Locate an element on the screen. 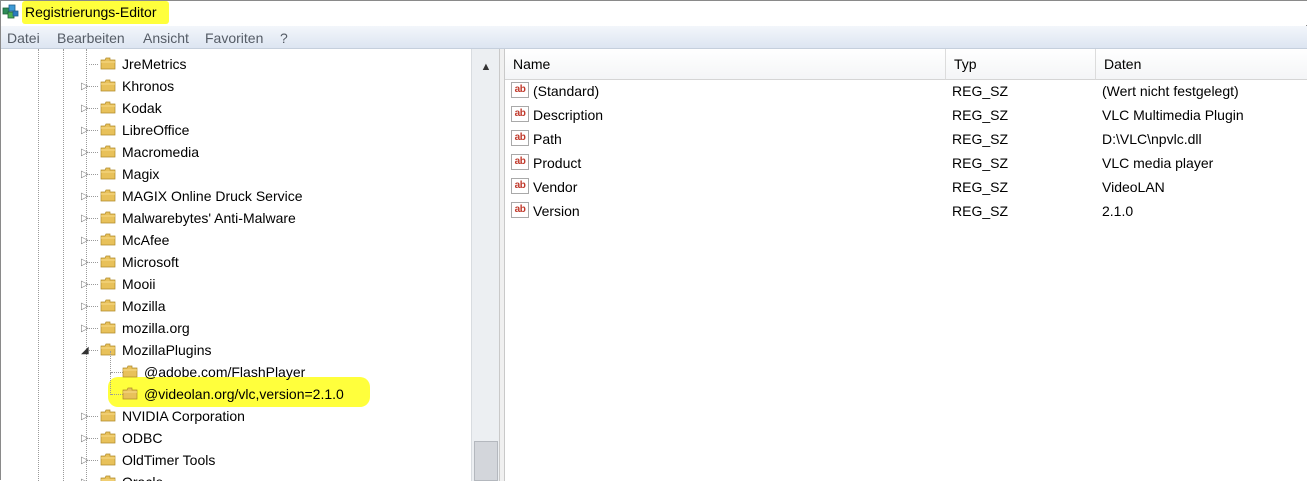 The height and width of the screenshot is (482, 1309). tree-node-label: NVIDIA Corporation is located at coordinates (183, 416).